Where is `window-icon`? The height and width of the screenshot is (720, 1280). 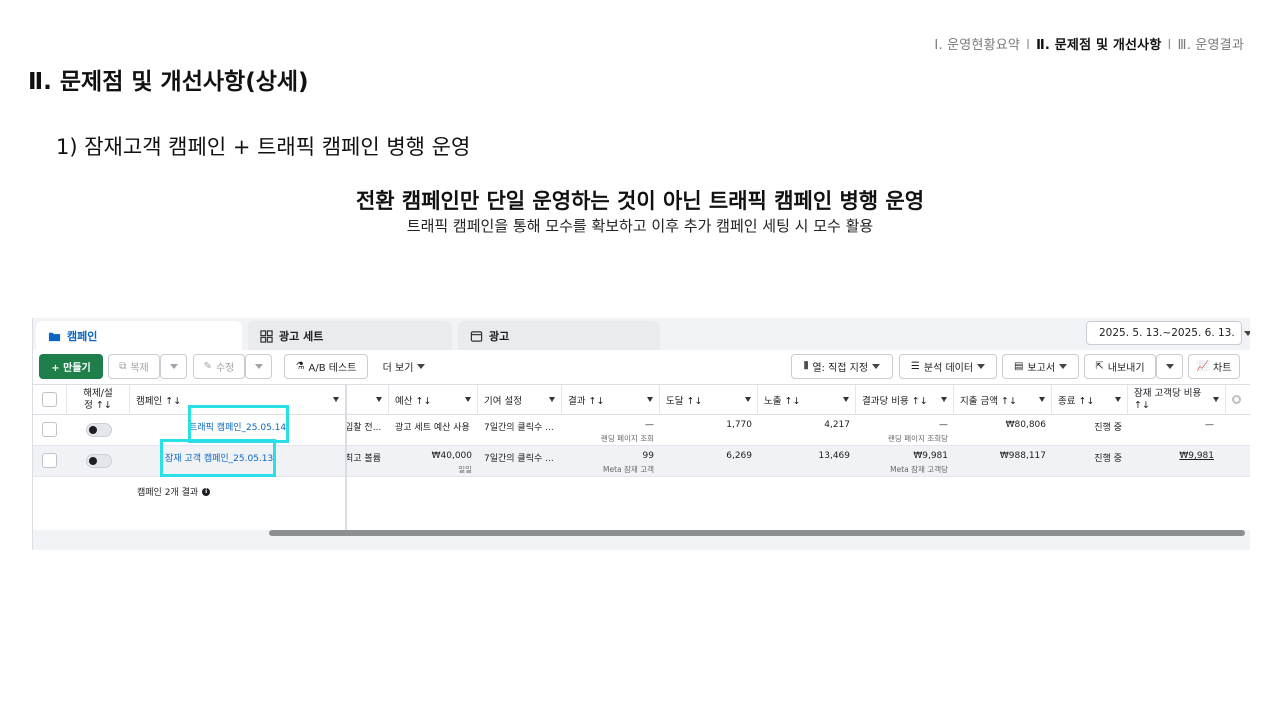
window-icon is located at coordinates (476, 336).